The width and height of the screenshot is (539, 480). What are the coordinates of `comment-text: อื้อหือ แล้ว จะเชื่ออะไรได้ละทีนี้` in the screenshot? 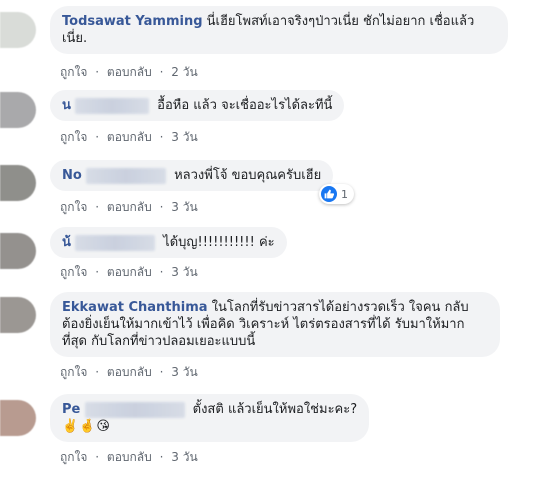 It's located at (245, 105).